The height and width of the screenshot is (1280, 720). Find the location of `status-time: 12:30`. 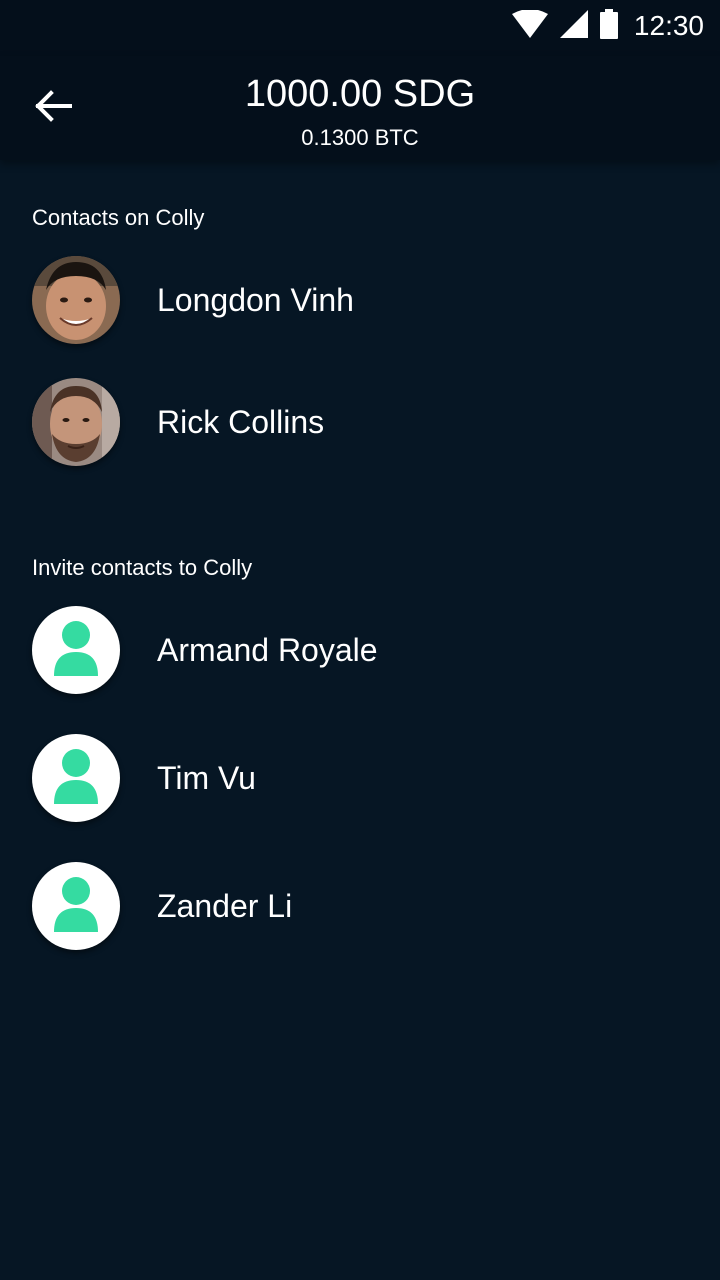

status-time: 12:30 is located at coordinates (668, 25).